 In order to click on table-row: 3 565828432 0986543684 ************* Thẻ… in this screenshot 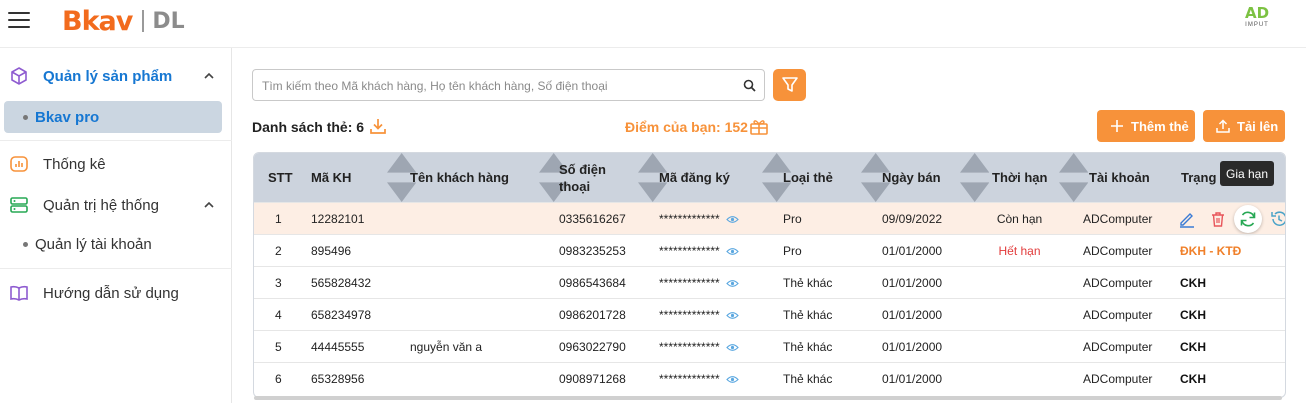, I will do `click(769, 282)`.